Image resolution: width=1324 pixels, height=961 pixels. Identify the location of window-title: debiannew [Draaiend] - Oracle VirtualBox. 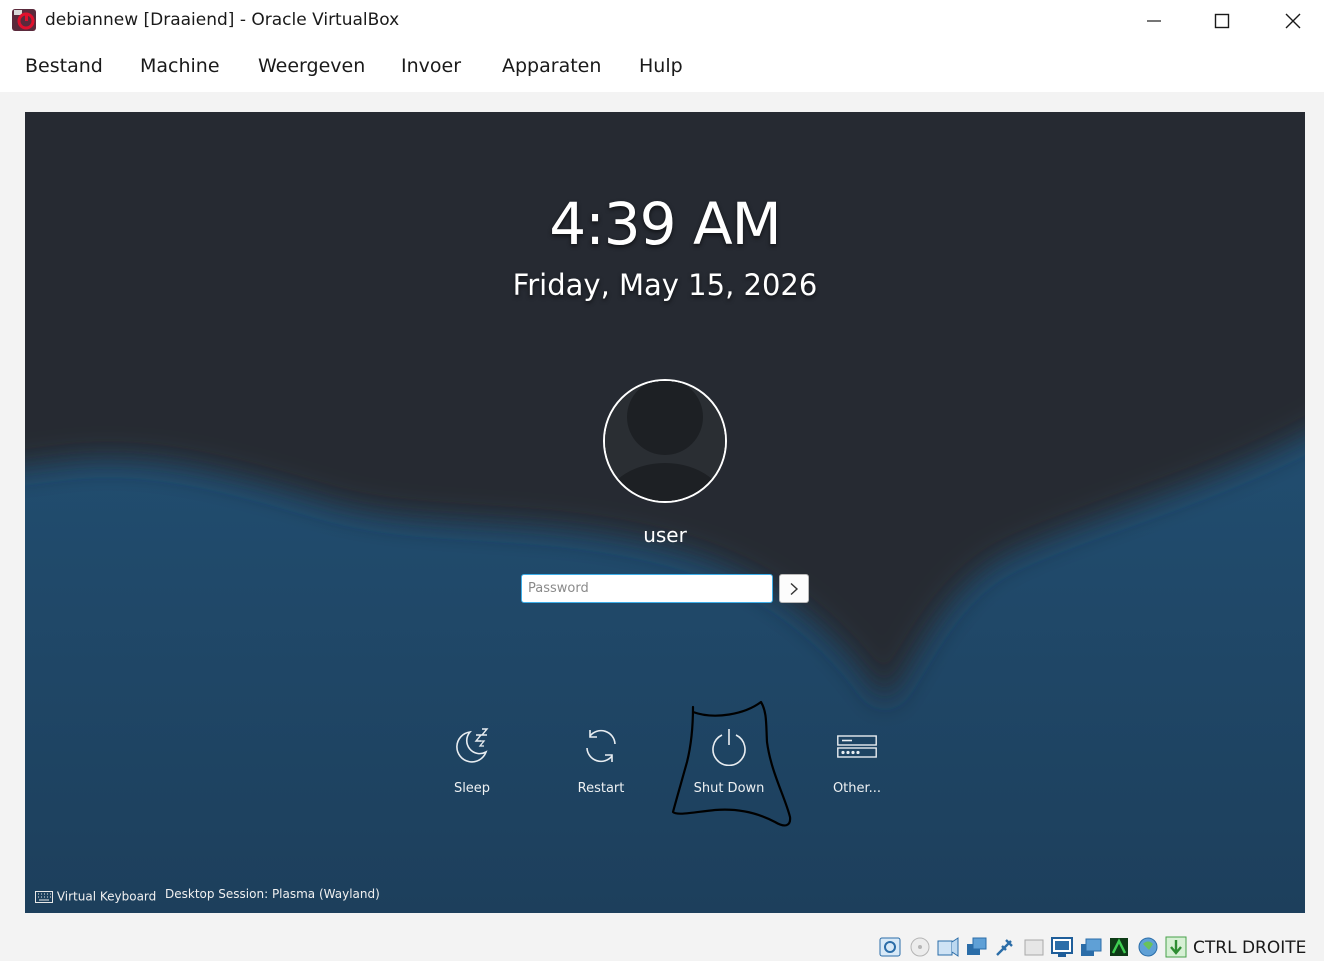
(222, 20).